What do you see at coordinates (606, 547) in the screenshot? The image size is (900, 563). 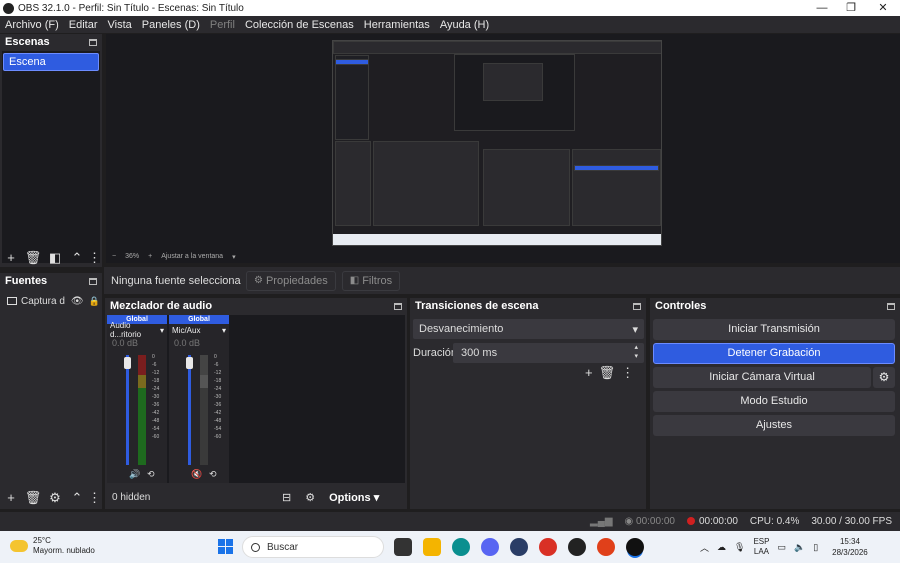 I see `brave-icon` at bounding box center [606, 547].